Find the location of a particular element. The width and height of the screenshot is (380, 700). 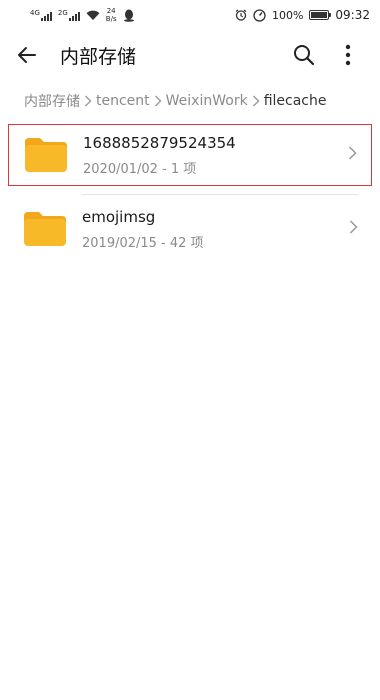

search-button is located at coordinates (304, 55).